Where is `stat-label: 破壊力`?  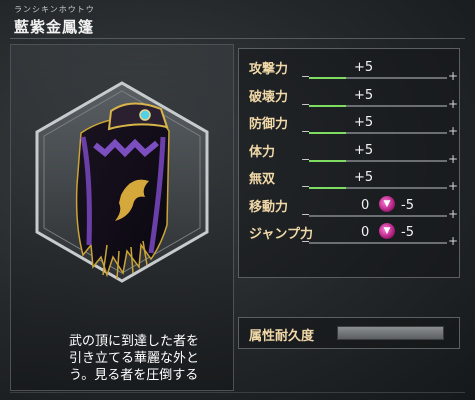
stat-label: 破壊力 is located at coordinates (269, 97).